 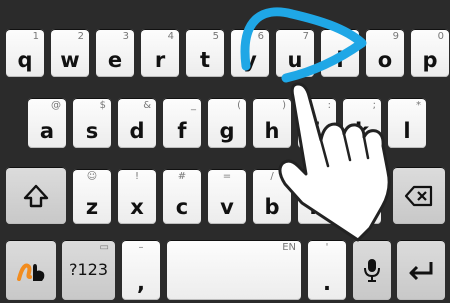 I want to click on delete-key, so click(x=419, y=195).